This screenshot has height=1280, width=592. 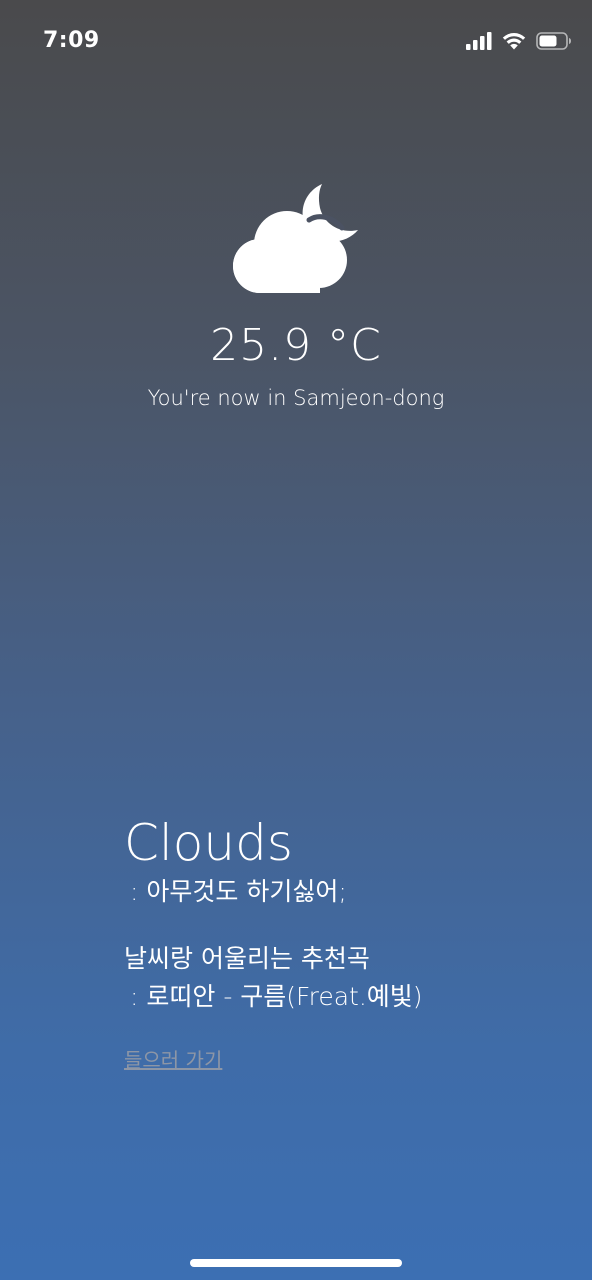 What do you see at coordinates (296, 345) in the screenshot?
I see `temperature: 25.9 °C` at bounding box center [296, 345].